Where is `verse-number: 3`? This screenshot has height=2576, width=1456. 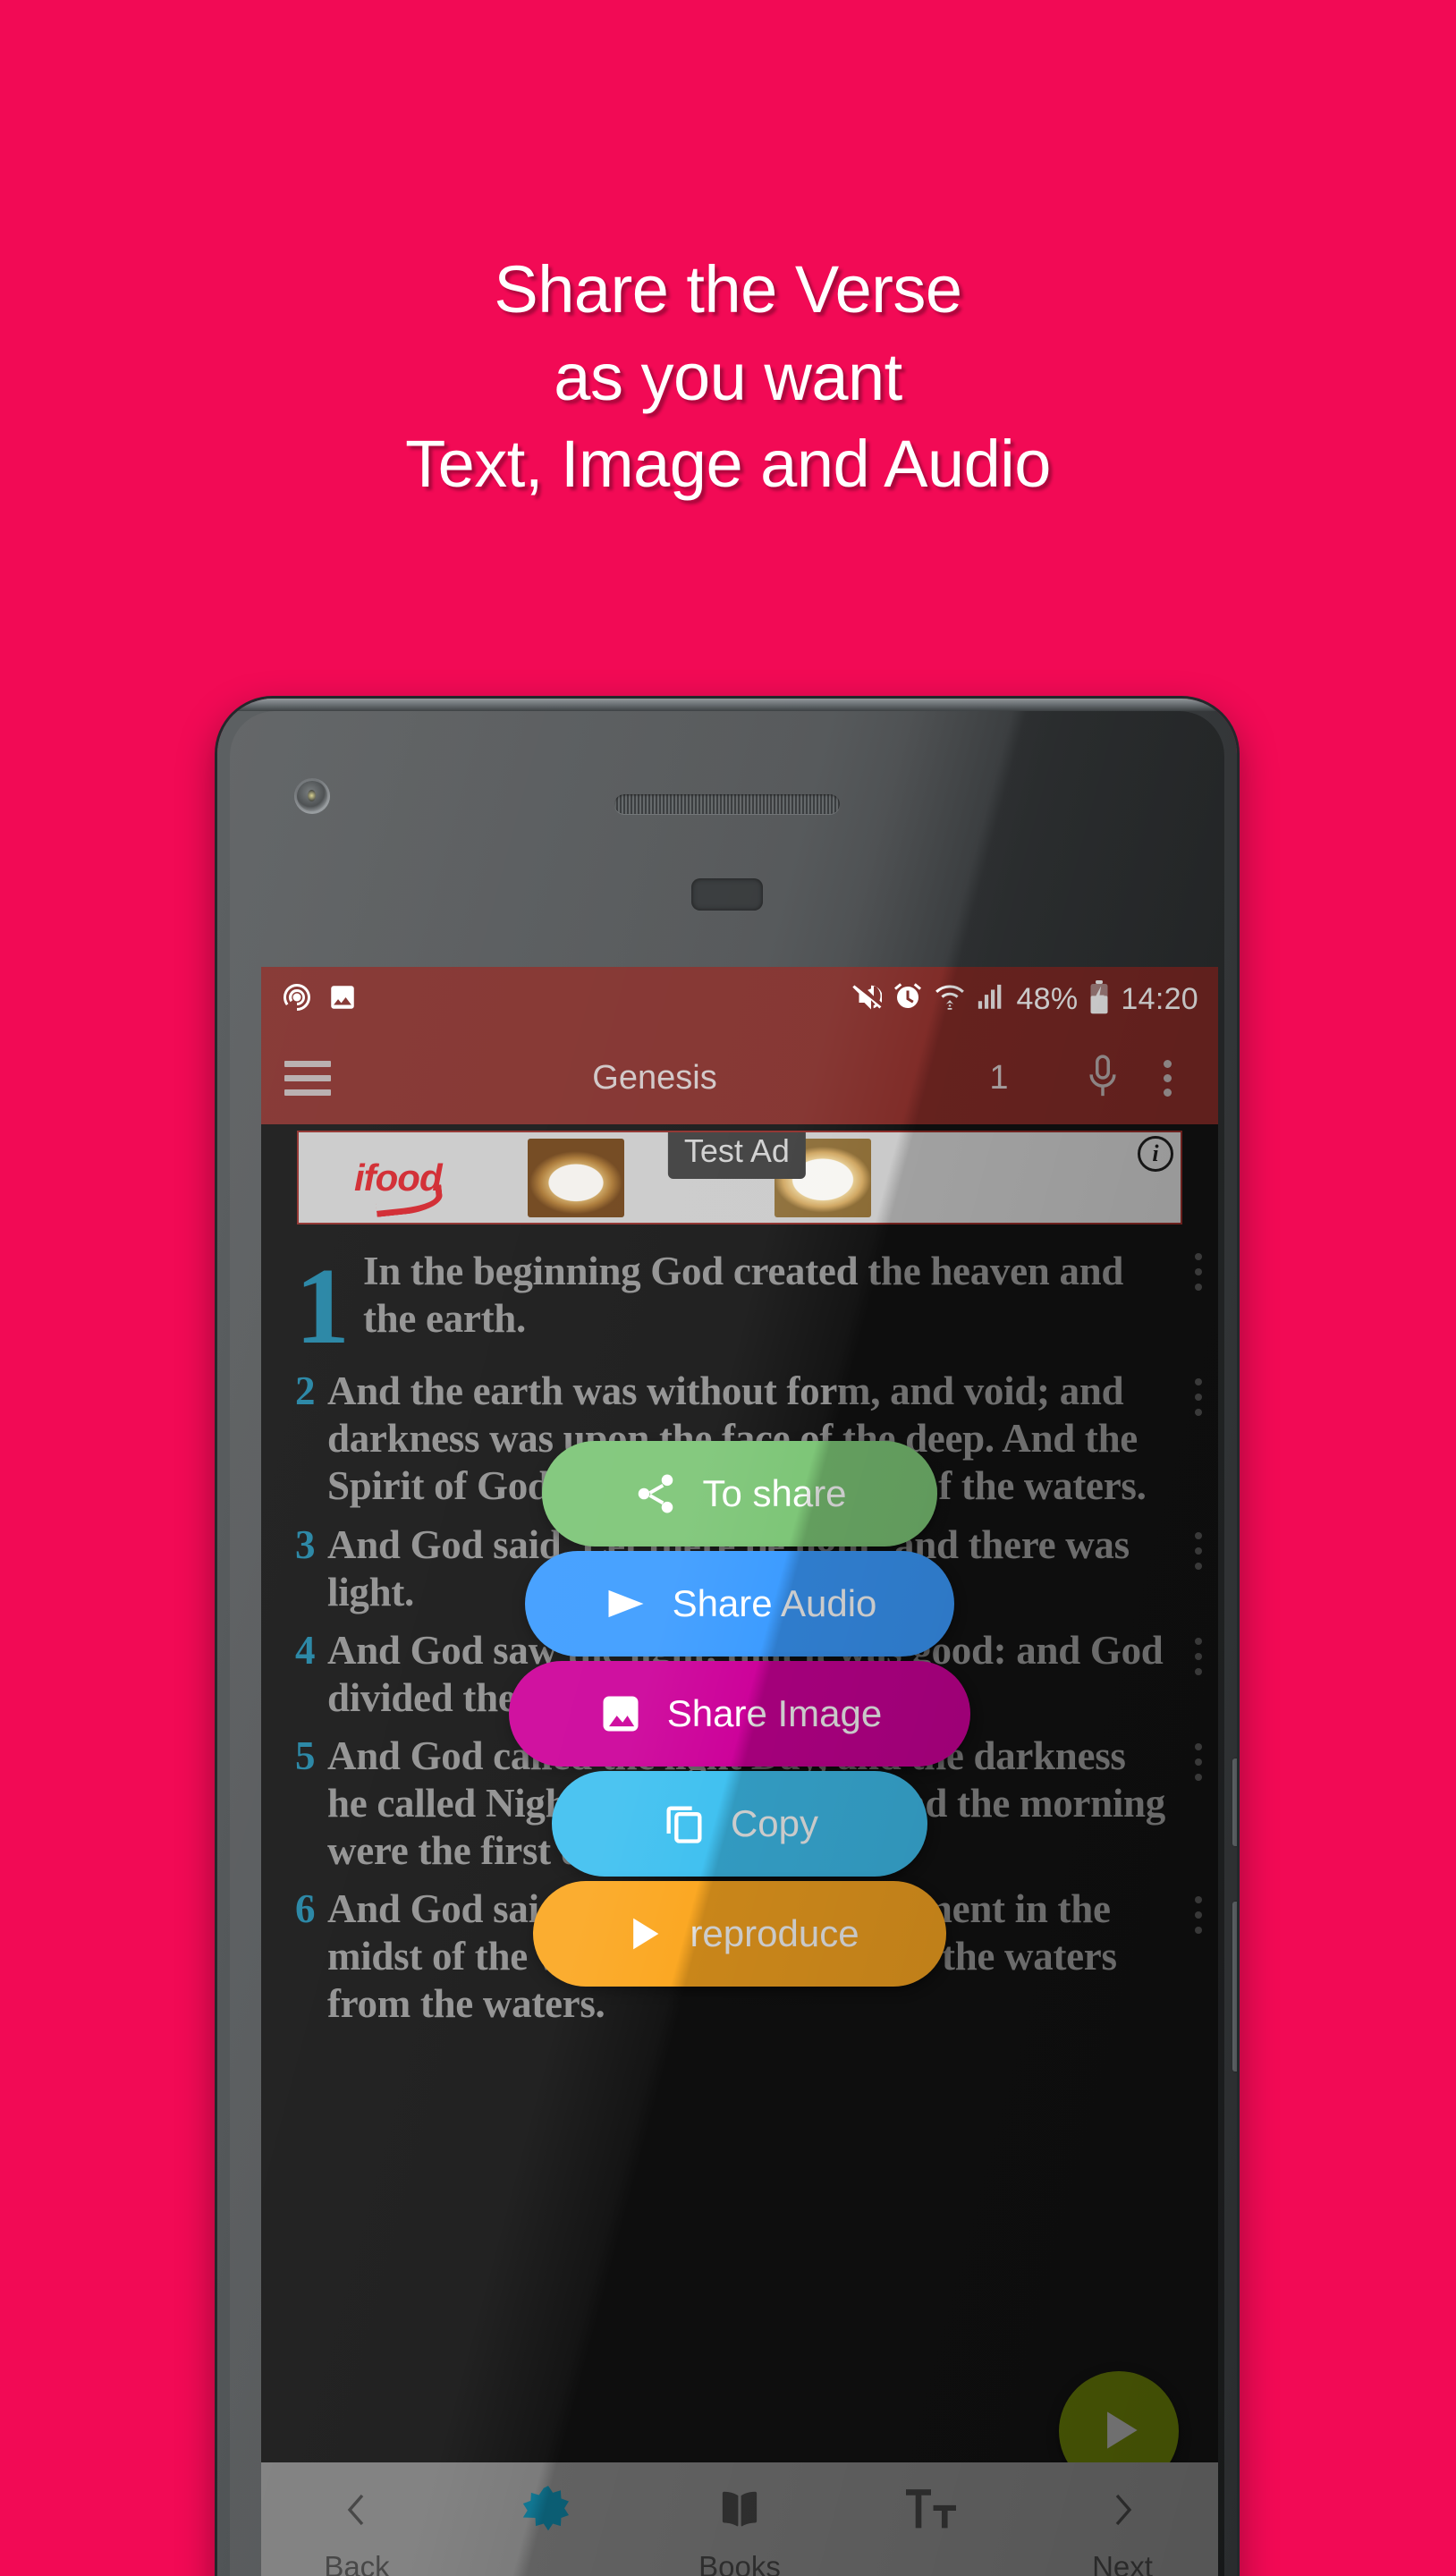
verse-number: 3 is located at coordinates (305, 1544).